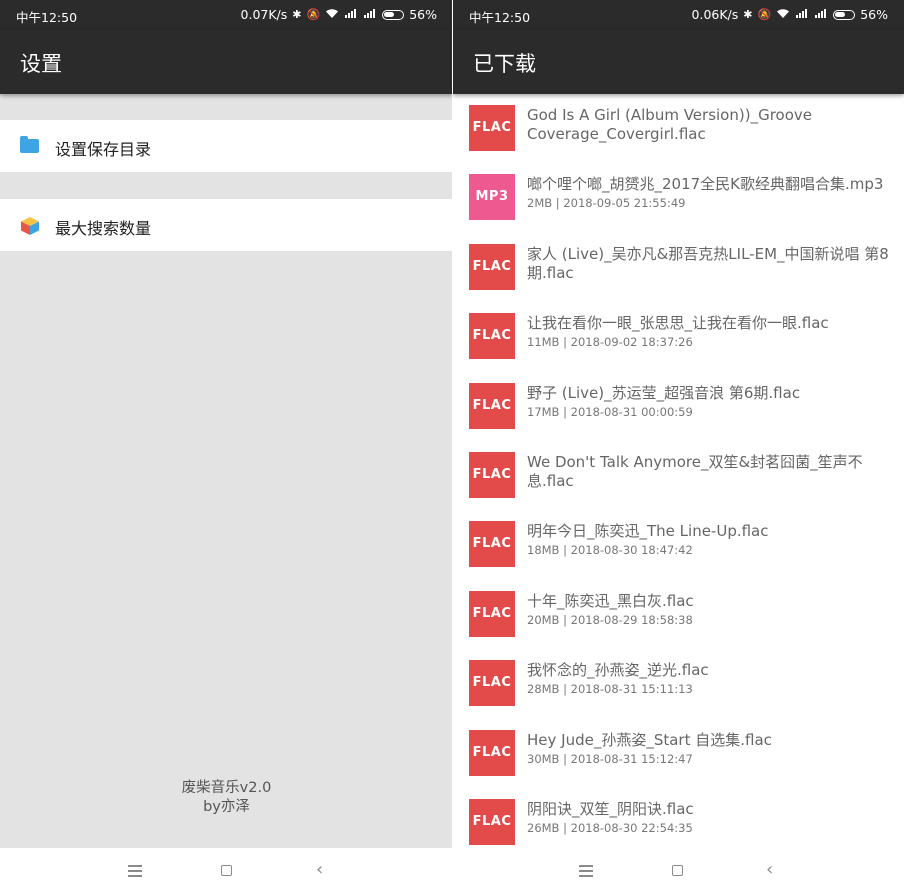  Describe the element at coordinates (678, 62) in the screenshot. I see `app-bar: 已下载` at that location.